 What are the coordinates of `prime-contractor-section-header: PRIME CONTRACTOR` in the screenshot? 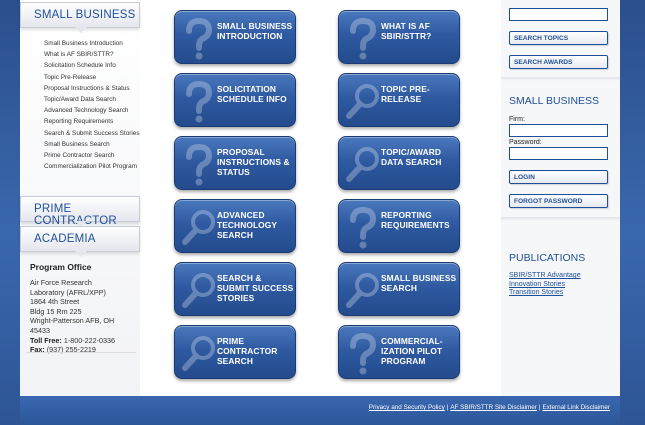 It's located at (80, 211).